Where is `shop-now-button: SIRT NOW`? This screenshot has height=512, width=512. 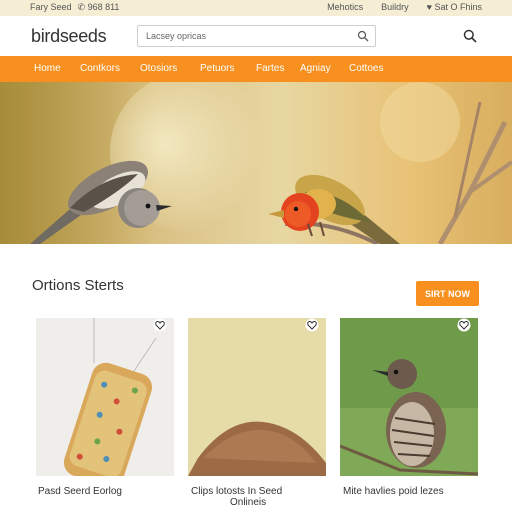 shop-now-button: SIRT NOW is located at coordinates (447, 293).